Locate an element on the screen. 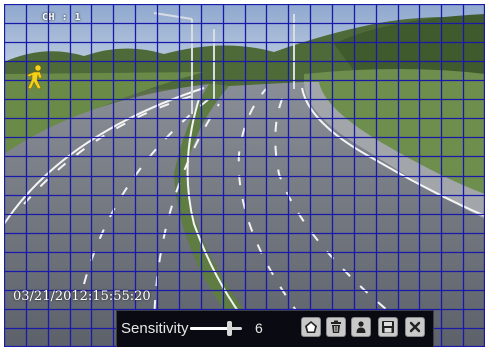 The height and width of the screenshot is (351, 489). motion-person-icon is located at coordinates (34, 77).